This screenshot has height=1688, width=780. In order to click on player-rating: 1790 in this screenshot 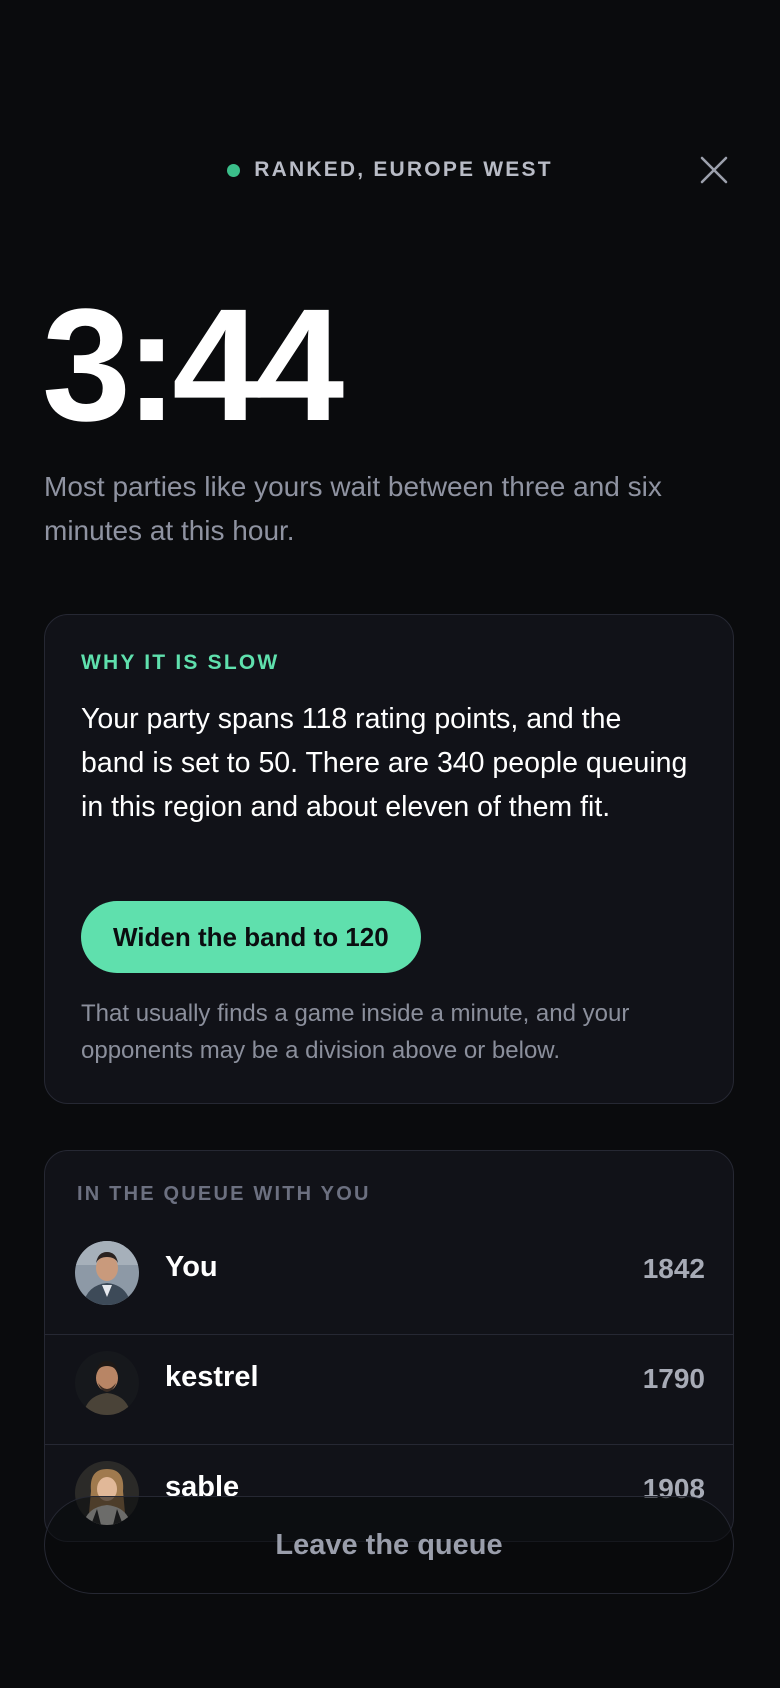, I will do `click(673, 1378)`.